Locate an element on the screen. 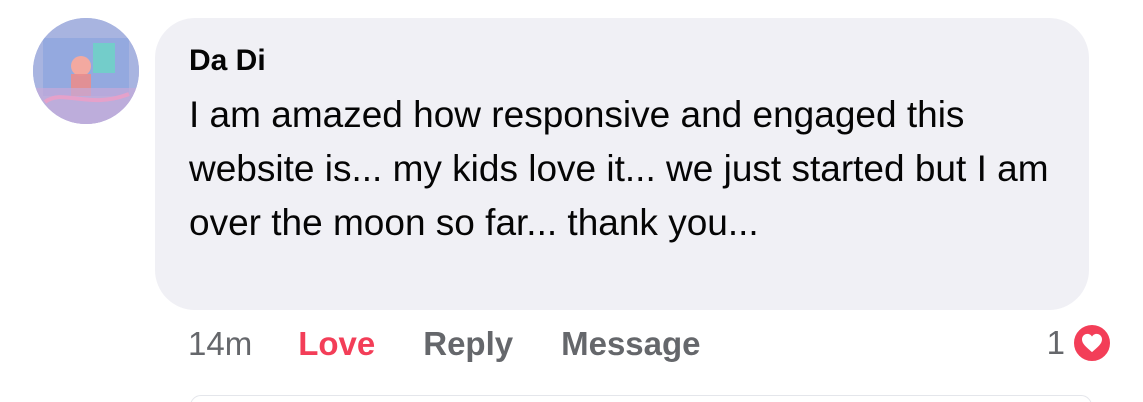 The width and height of the screenshot is (1143, 402). reaction-summary: 1 is located at coordinates (1080, 343).